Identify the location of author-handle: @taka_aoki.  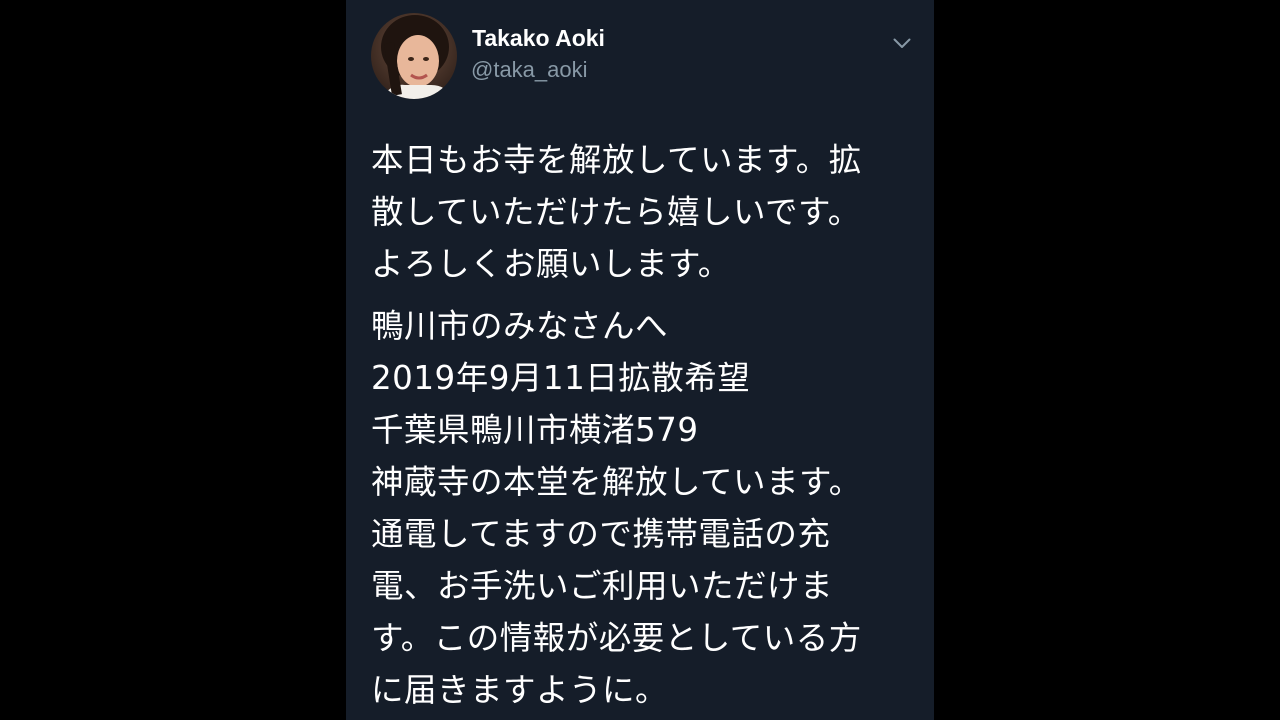
(529, 70).